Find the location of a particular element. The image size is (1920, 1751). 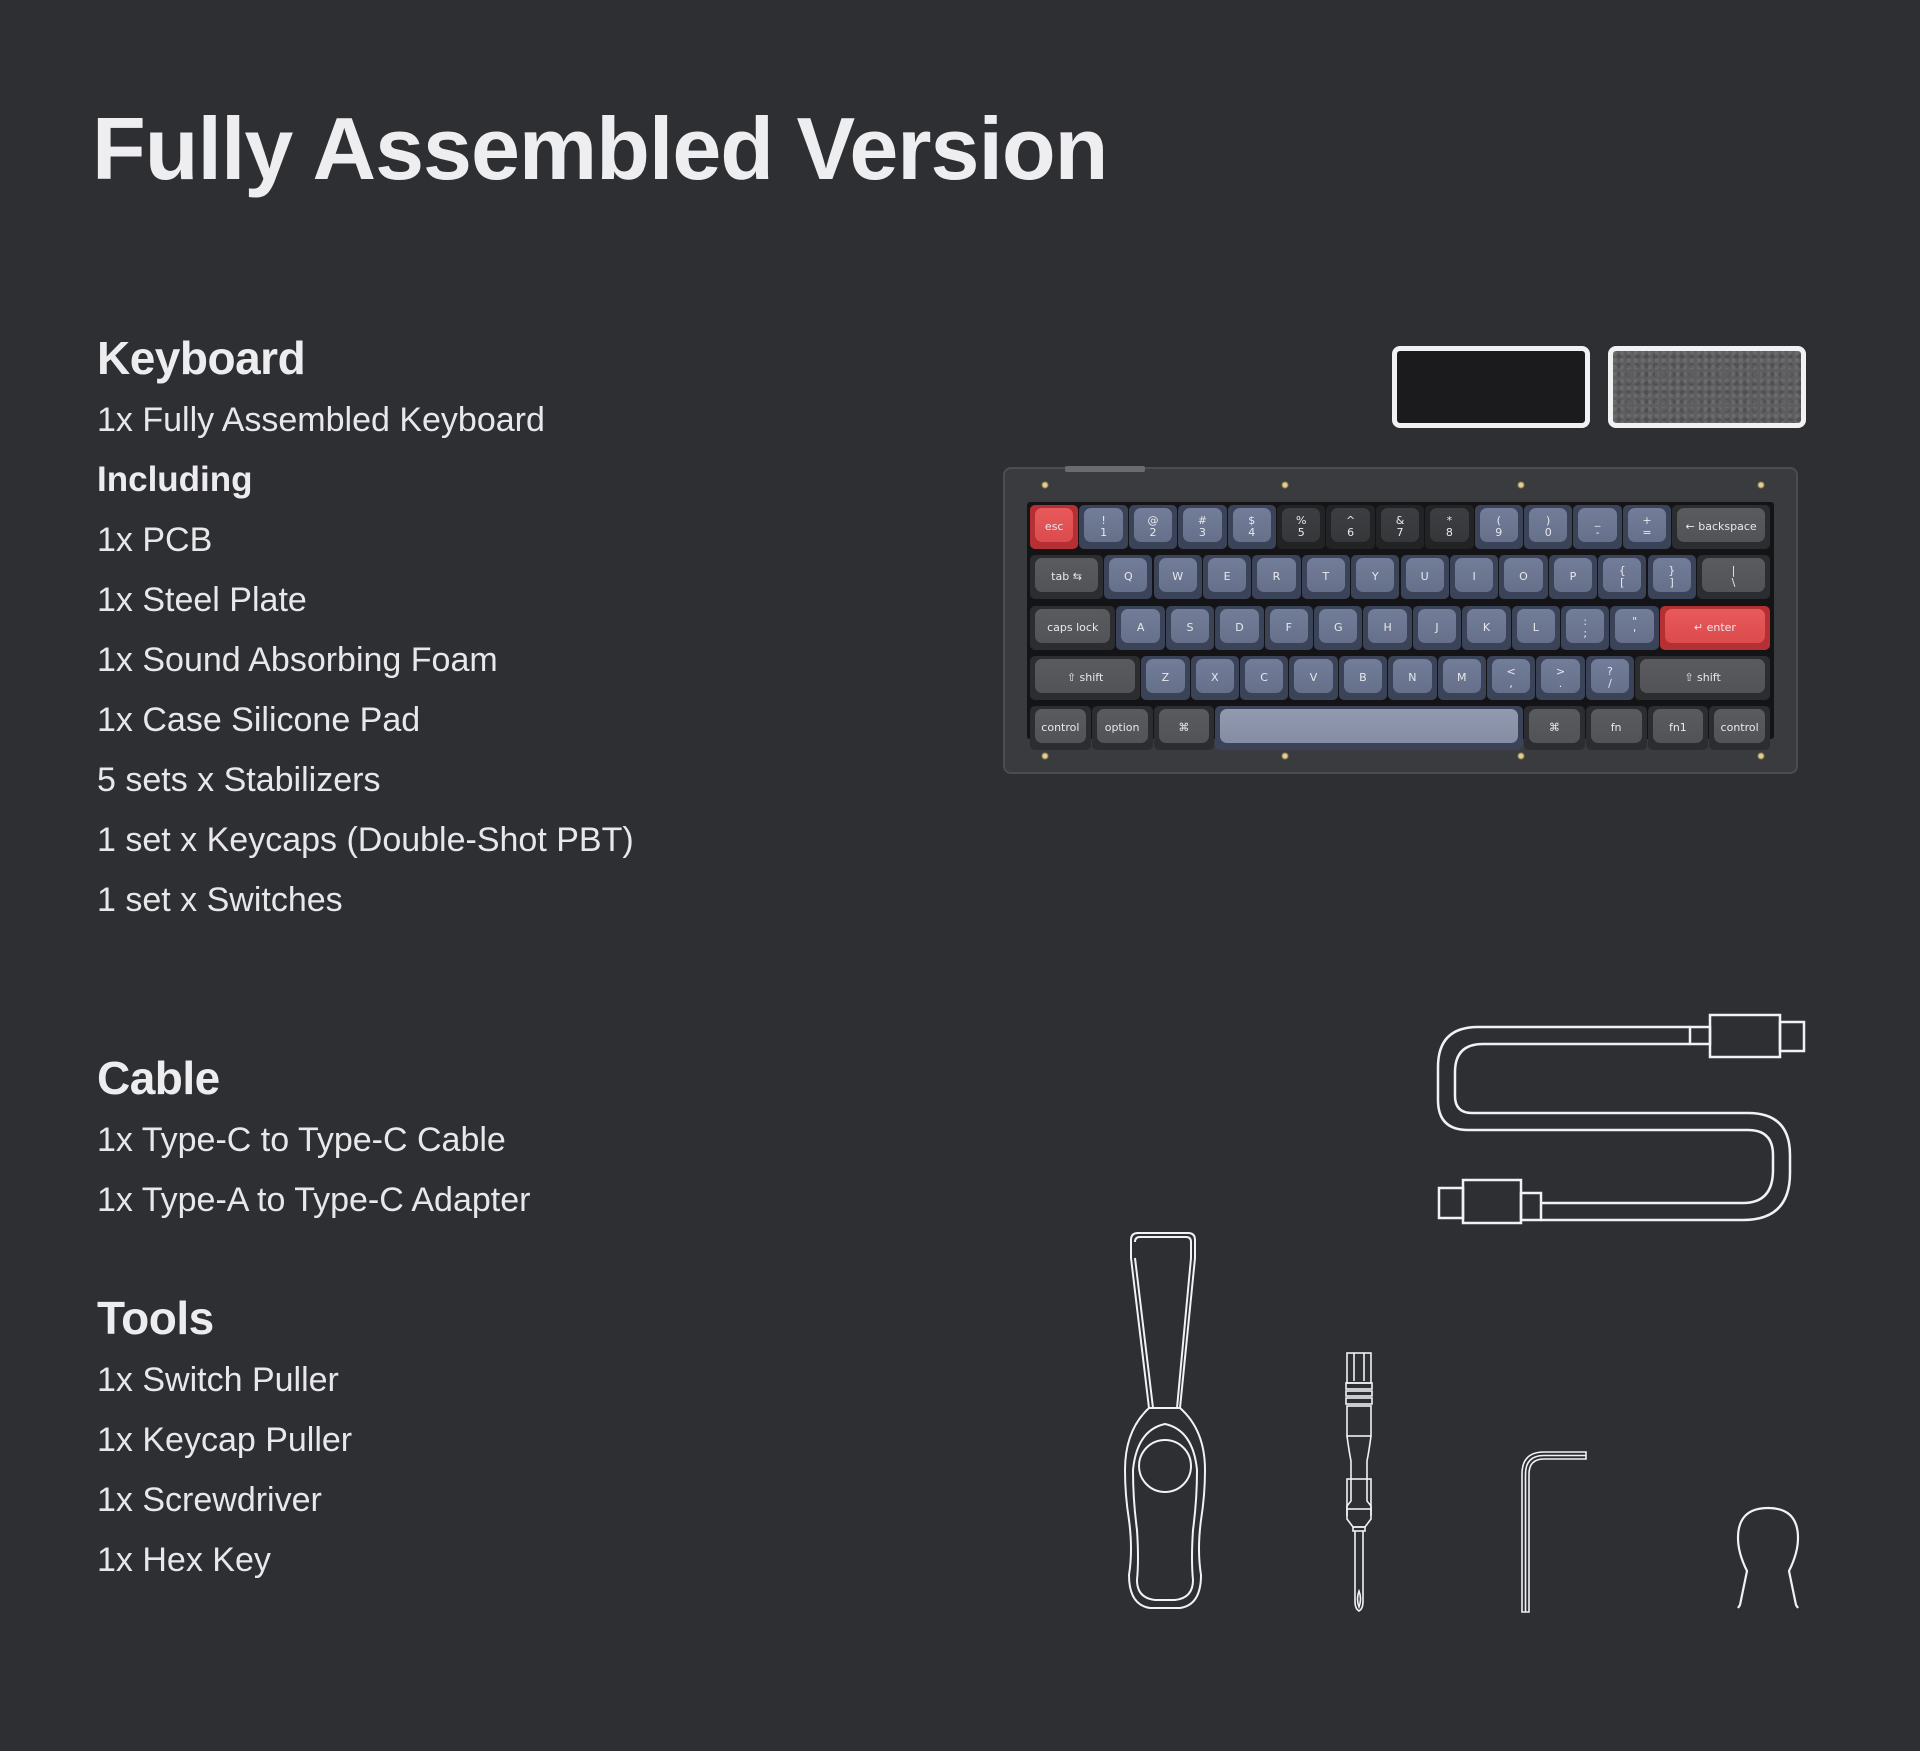

list-item: 1x Sound Absorbing Foam is located at coordinates (297, 660).